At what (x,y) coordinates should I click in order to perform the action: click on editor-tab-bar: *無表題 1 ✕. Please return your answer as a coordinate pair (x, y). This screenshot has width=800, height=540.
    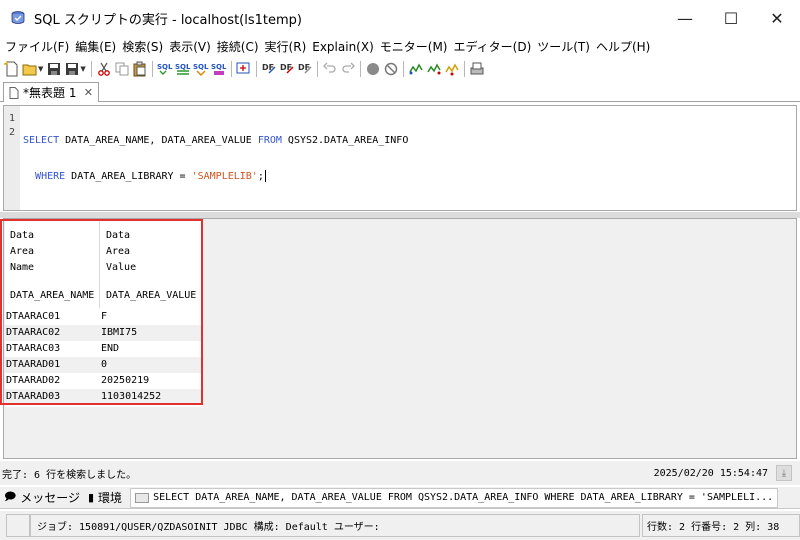
    Looking at the image, I should click on (400, 92).